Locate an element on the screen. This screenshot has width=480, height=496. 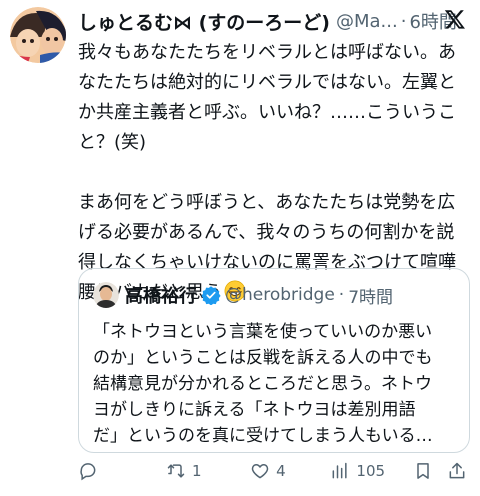
heart-icon is located at coordinates (260, 471).